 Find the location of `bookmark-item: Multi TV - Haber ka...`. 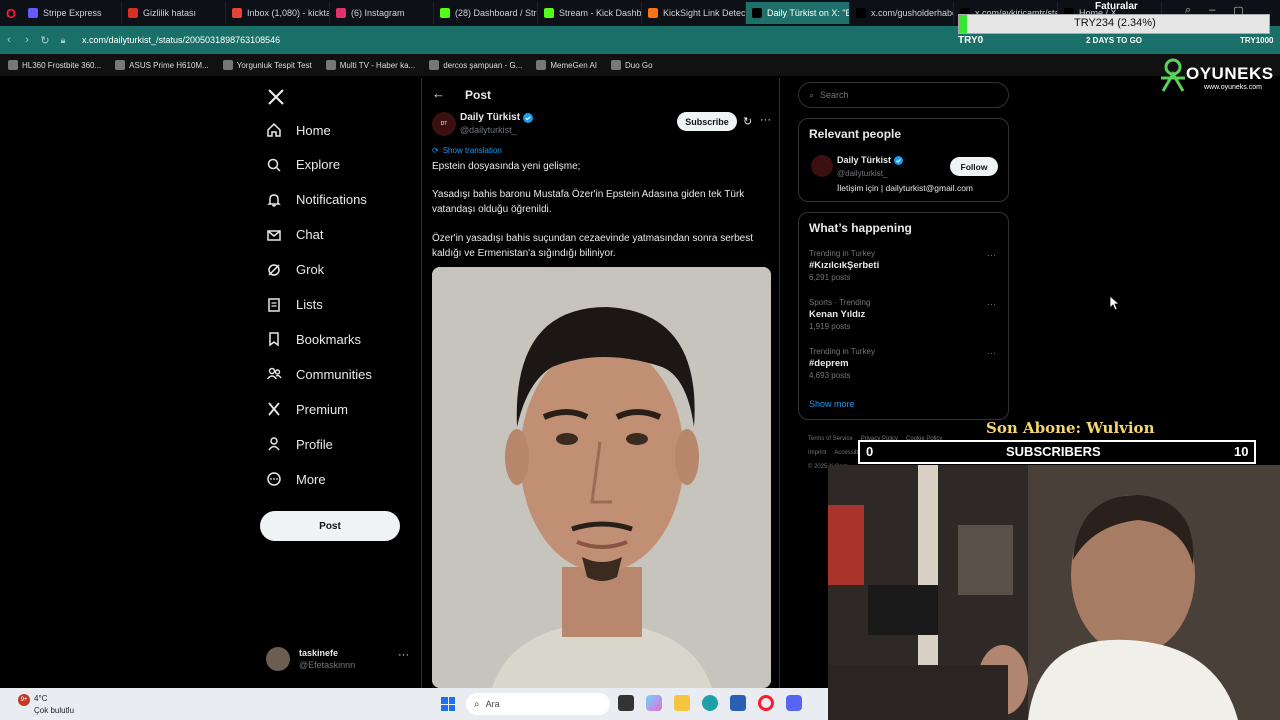

bookmark-item: Multi TV - Haber ka... is located at coordinates (370, 65).